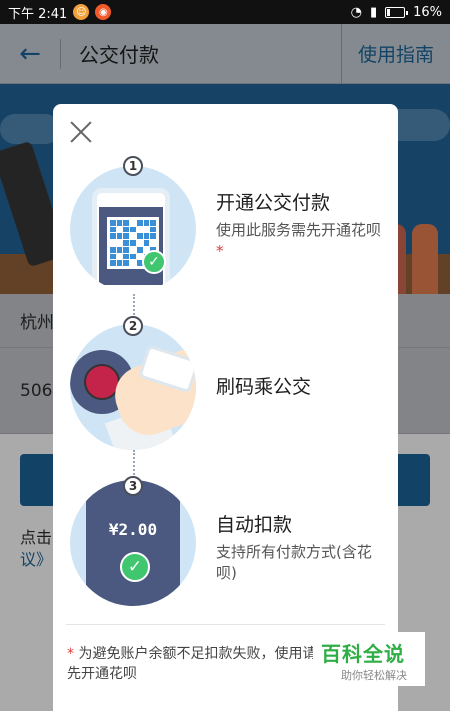 Image resolution: width=450 pixels, height=711 pixels. What do you see at coordinates (220, 251) in the screenshot?
I see `required-mark: *` at bounding box center [220, 251].